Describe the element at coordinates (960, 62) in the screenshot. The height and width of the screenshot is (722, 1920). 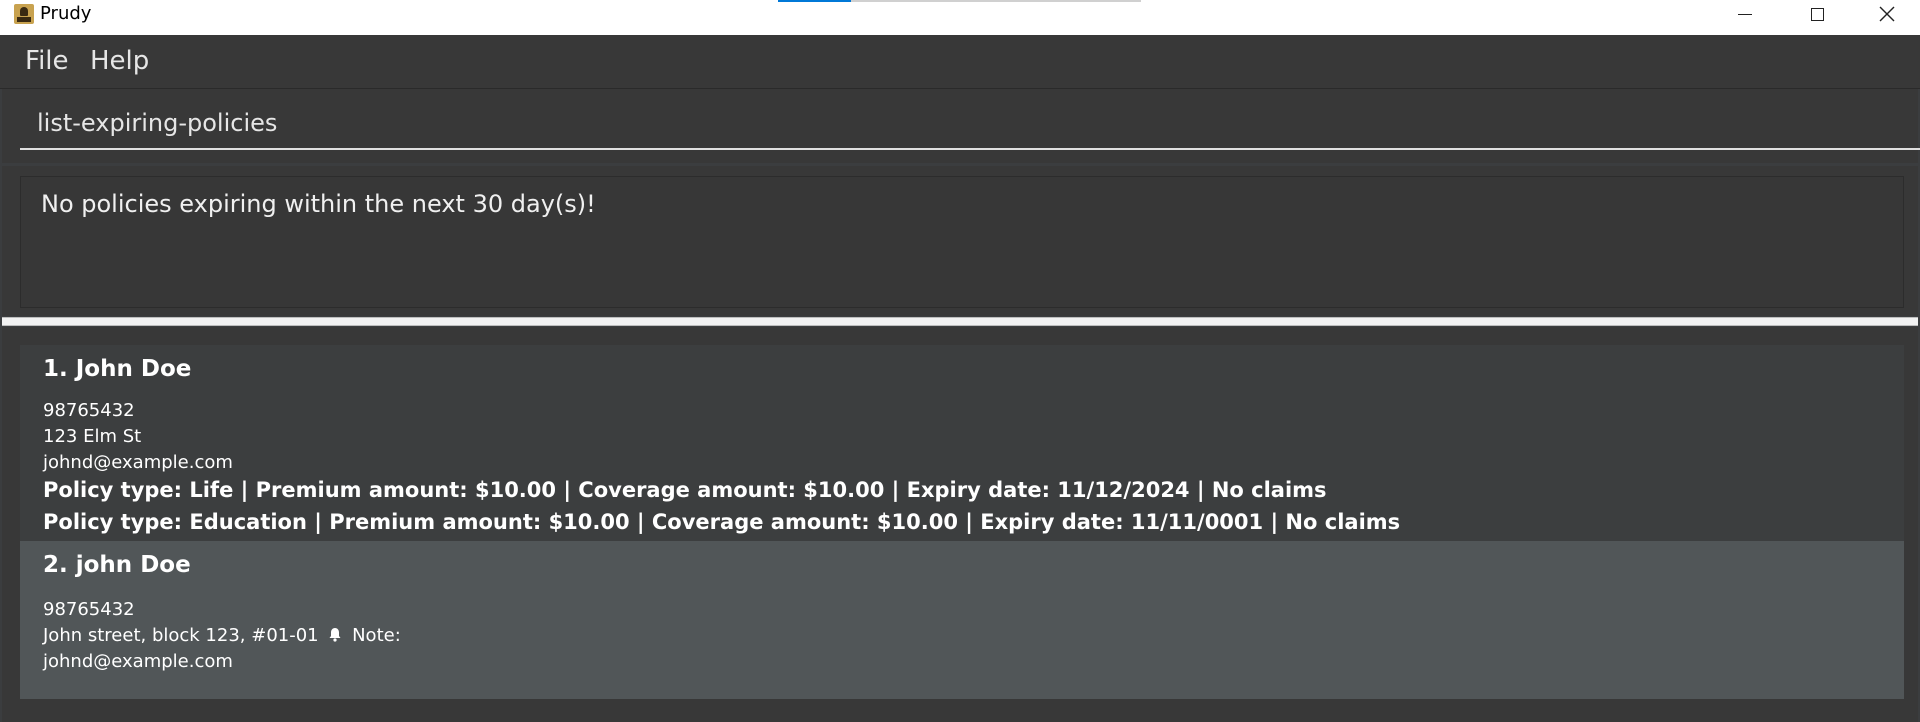
I see `menu-bar: File Help` at that location.